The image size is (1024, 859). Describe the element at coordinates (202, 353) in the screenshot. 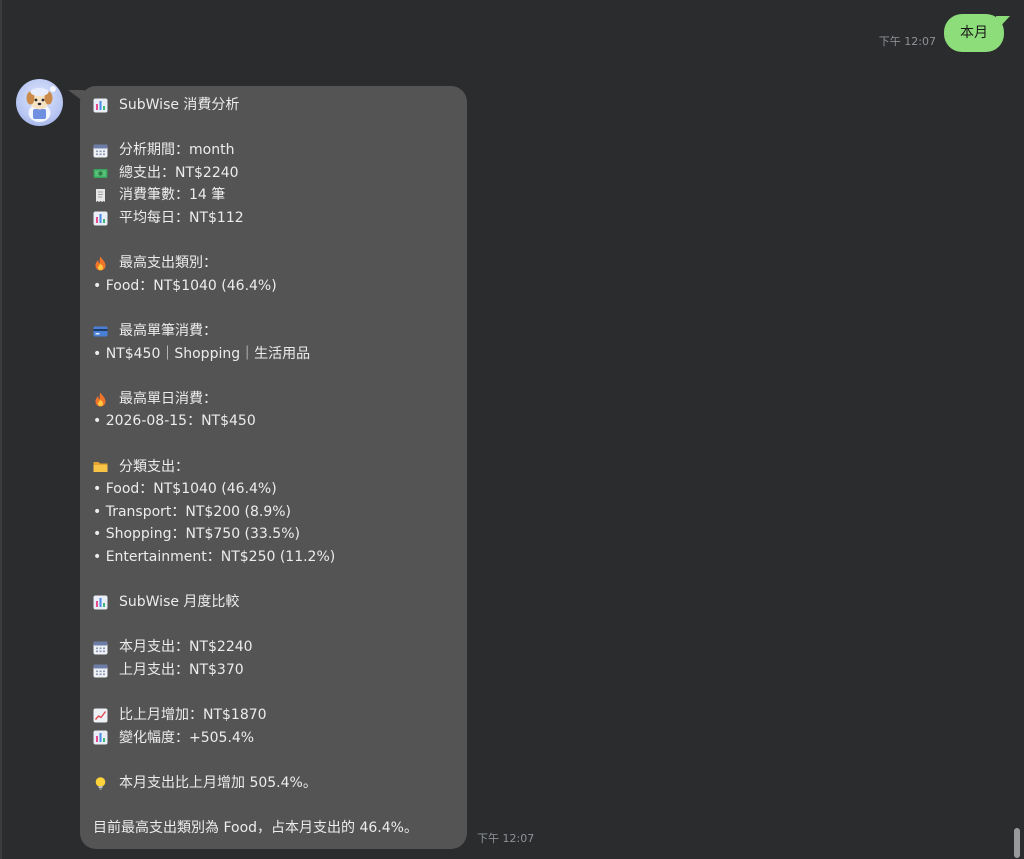

I see `message-line-text: • NT$450｜Shopping｜生活用品` at that location.